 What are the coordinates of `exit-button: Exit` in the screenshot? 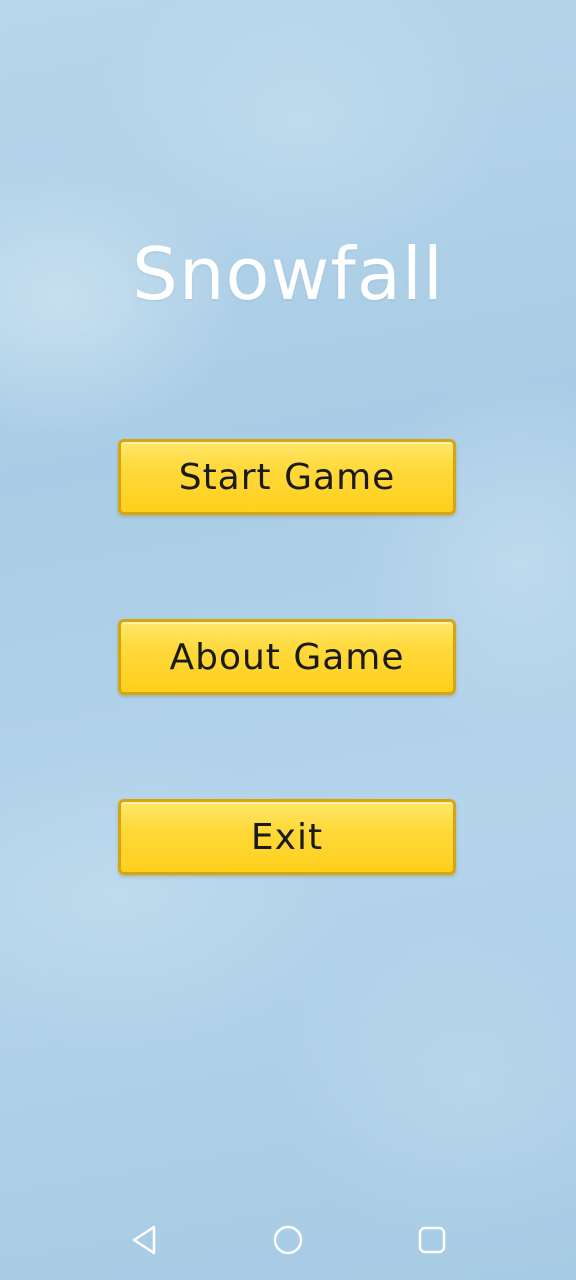 It's located at (287, 837).